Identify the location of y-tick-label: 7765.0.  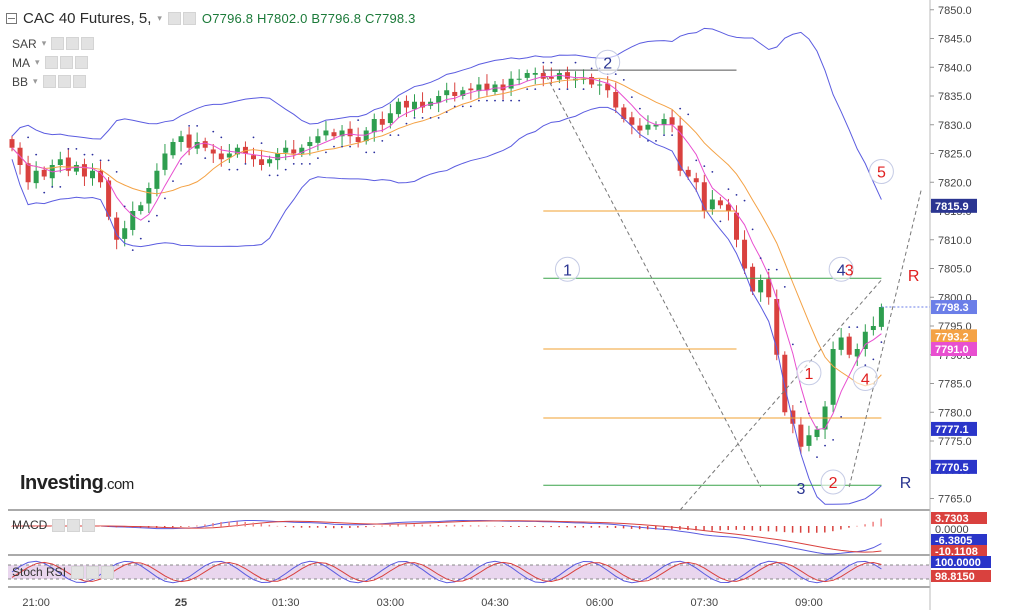
(955, 500).